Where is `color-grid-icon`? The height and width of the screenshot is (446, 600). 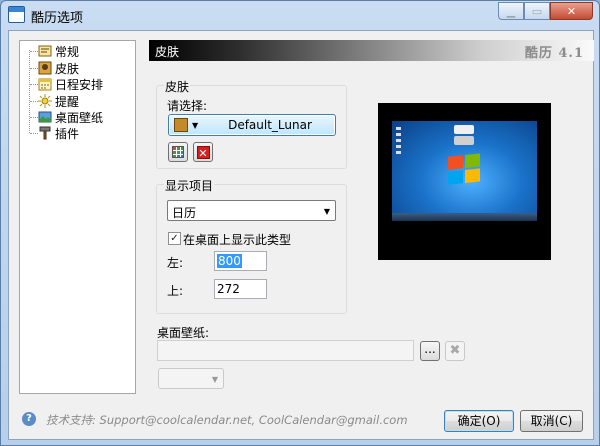
color-grid-icon is located at coordinates (178, 152).